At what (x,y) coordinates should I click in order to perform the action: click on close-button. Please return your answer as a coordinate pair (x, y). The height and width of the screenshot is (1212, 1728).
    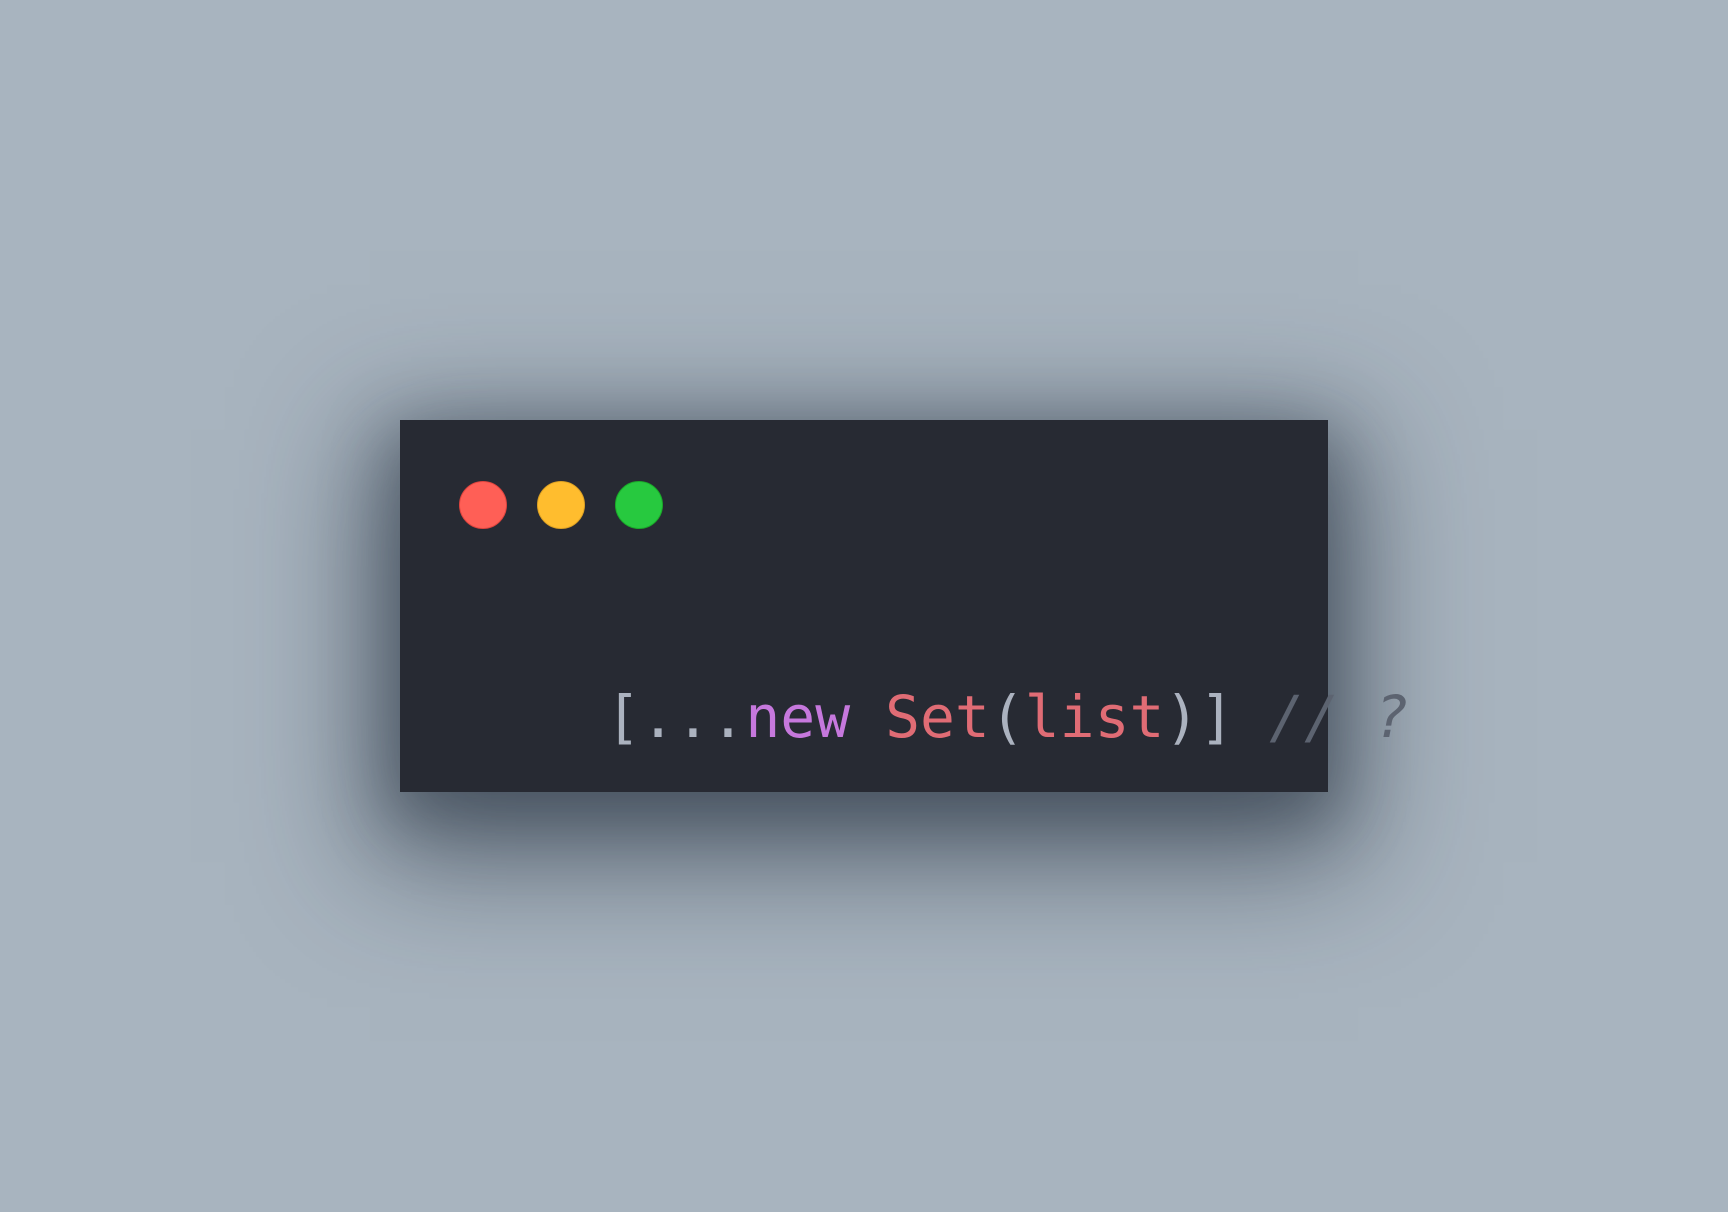
    Looking at the image, I should click on (483, 505).